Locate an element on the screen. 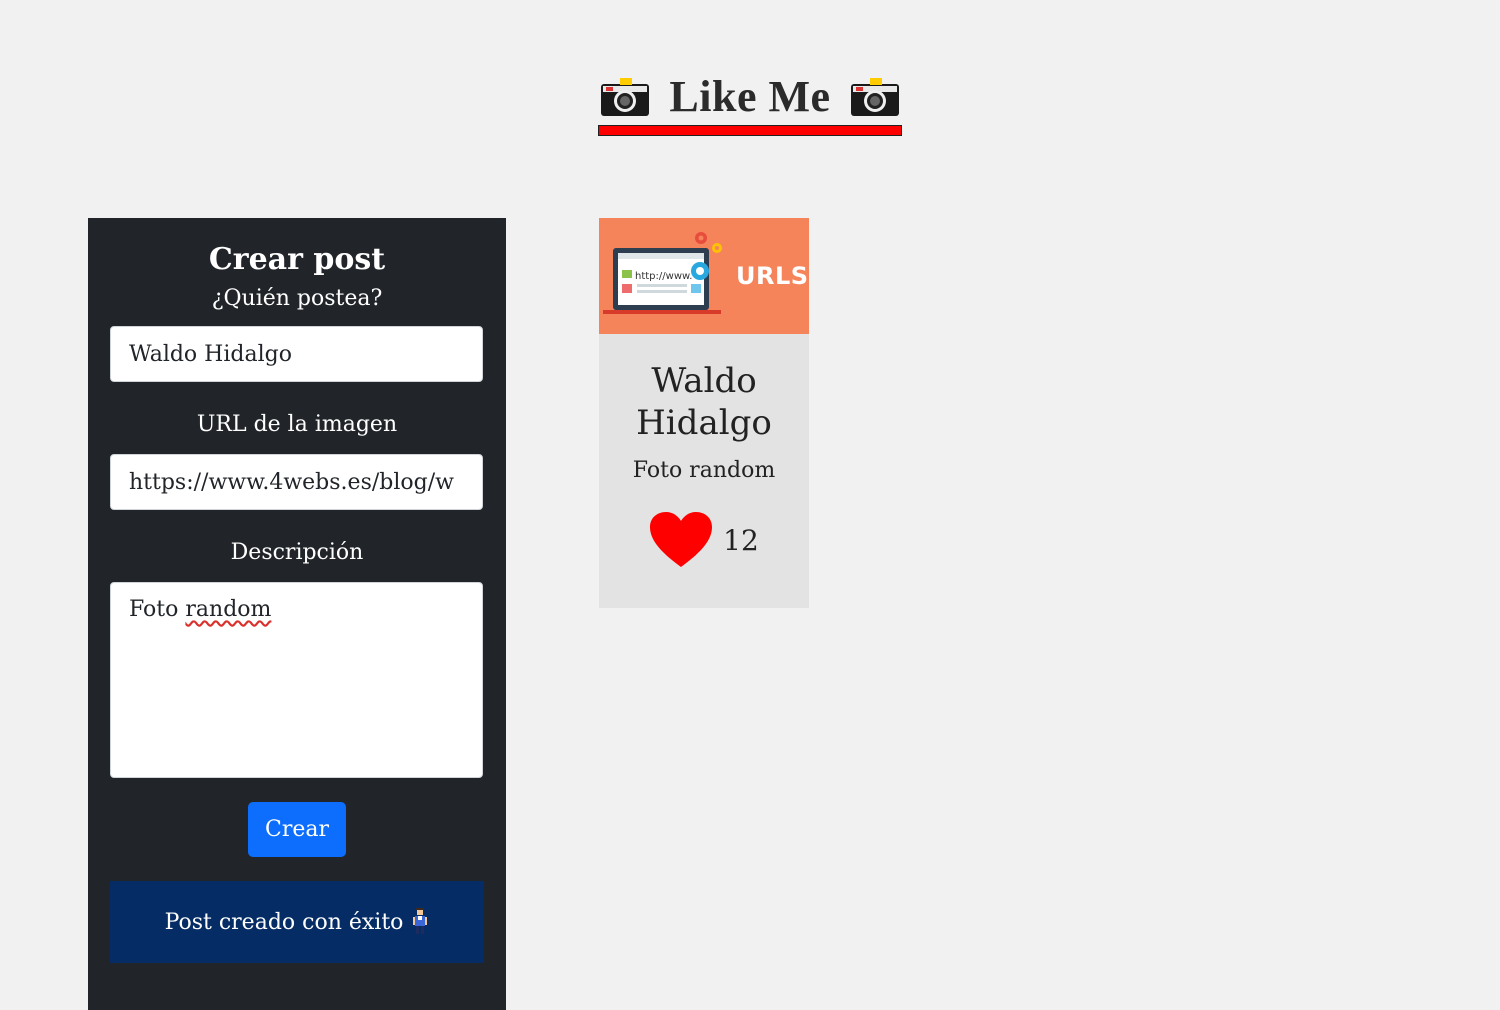  description-text: Foto is located at coordinates (157, 609).